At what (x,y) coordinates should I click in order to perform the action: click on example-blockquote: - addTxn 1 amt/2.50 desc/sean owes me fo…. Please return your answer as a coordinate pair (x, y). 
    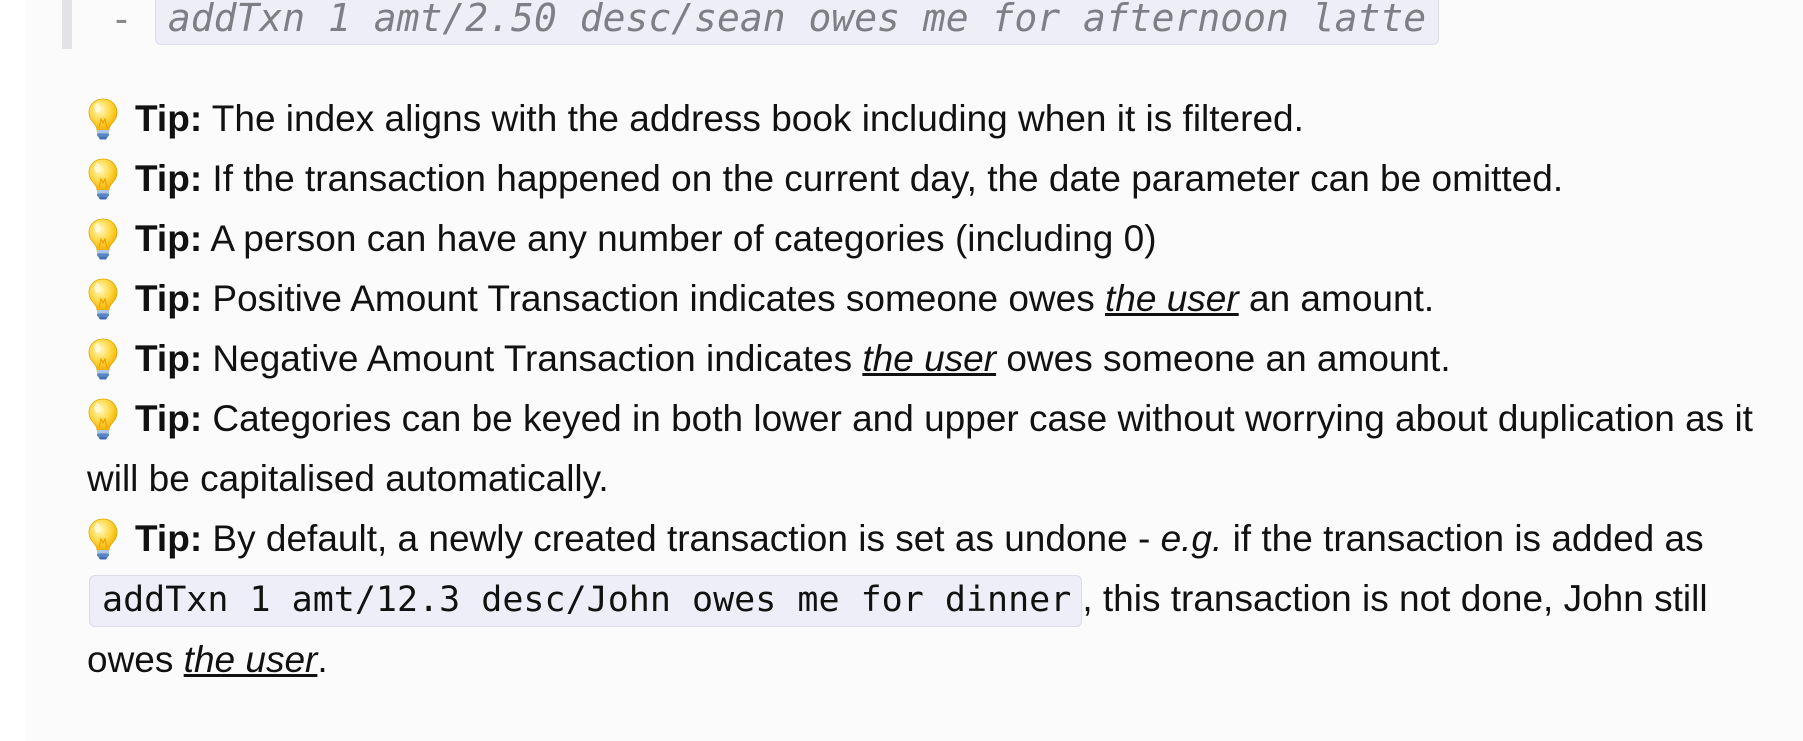
    Looking at the image, I should click on (751, 24).